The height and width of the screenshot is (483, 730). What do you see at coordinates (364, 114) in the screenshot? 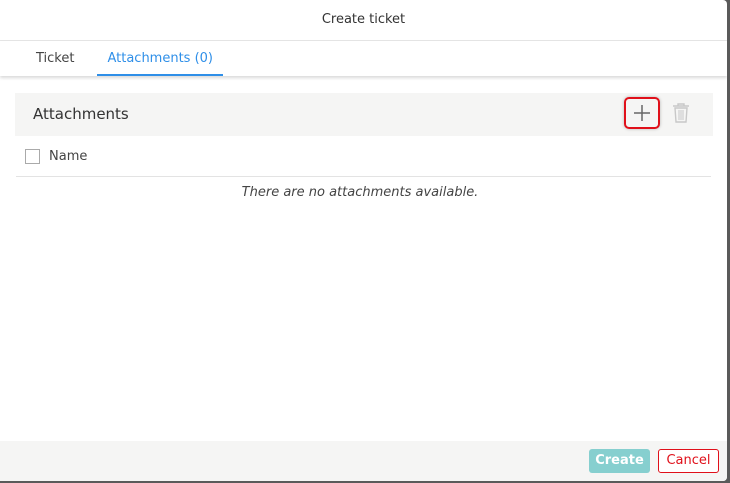
I see `attachments-header: Attachments` at bounding box center [364, 114].